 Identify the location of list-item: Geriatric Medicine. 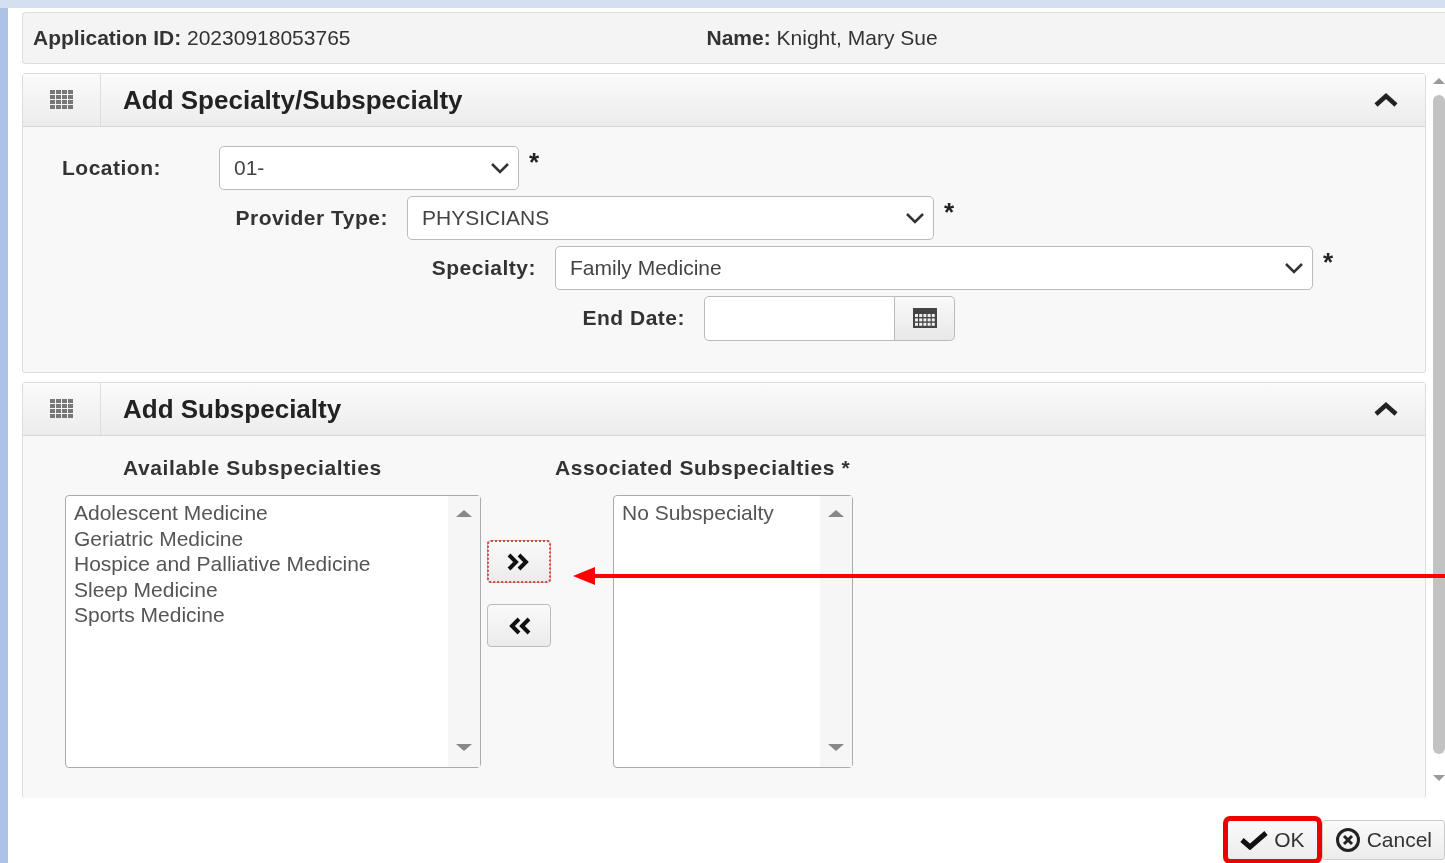
(159, 538).